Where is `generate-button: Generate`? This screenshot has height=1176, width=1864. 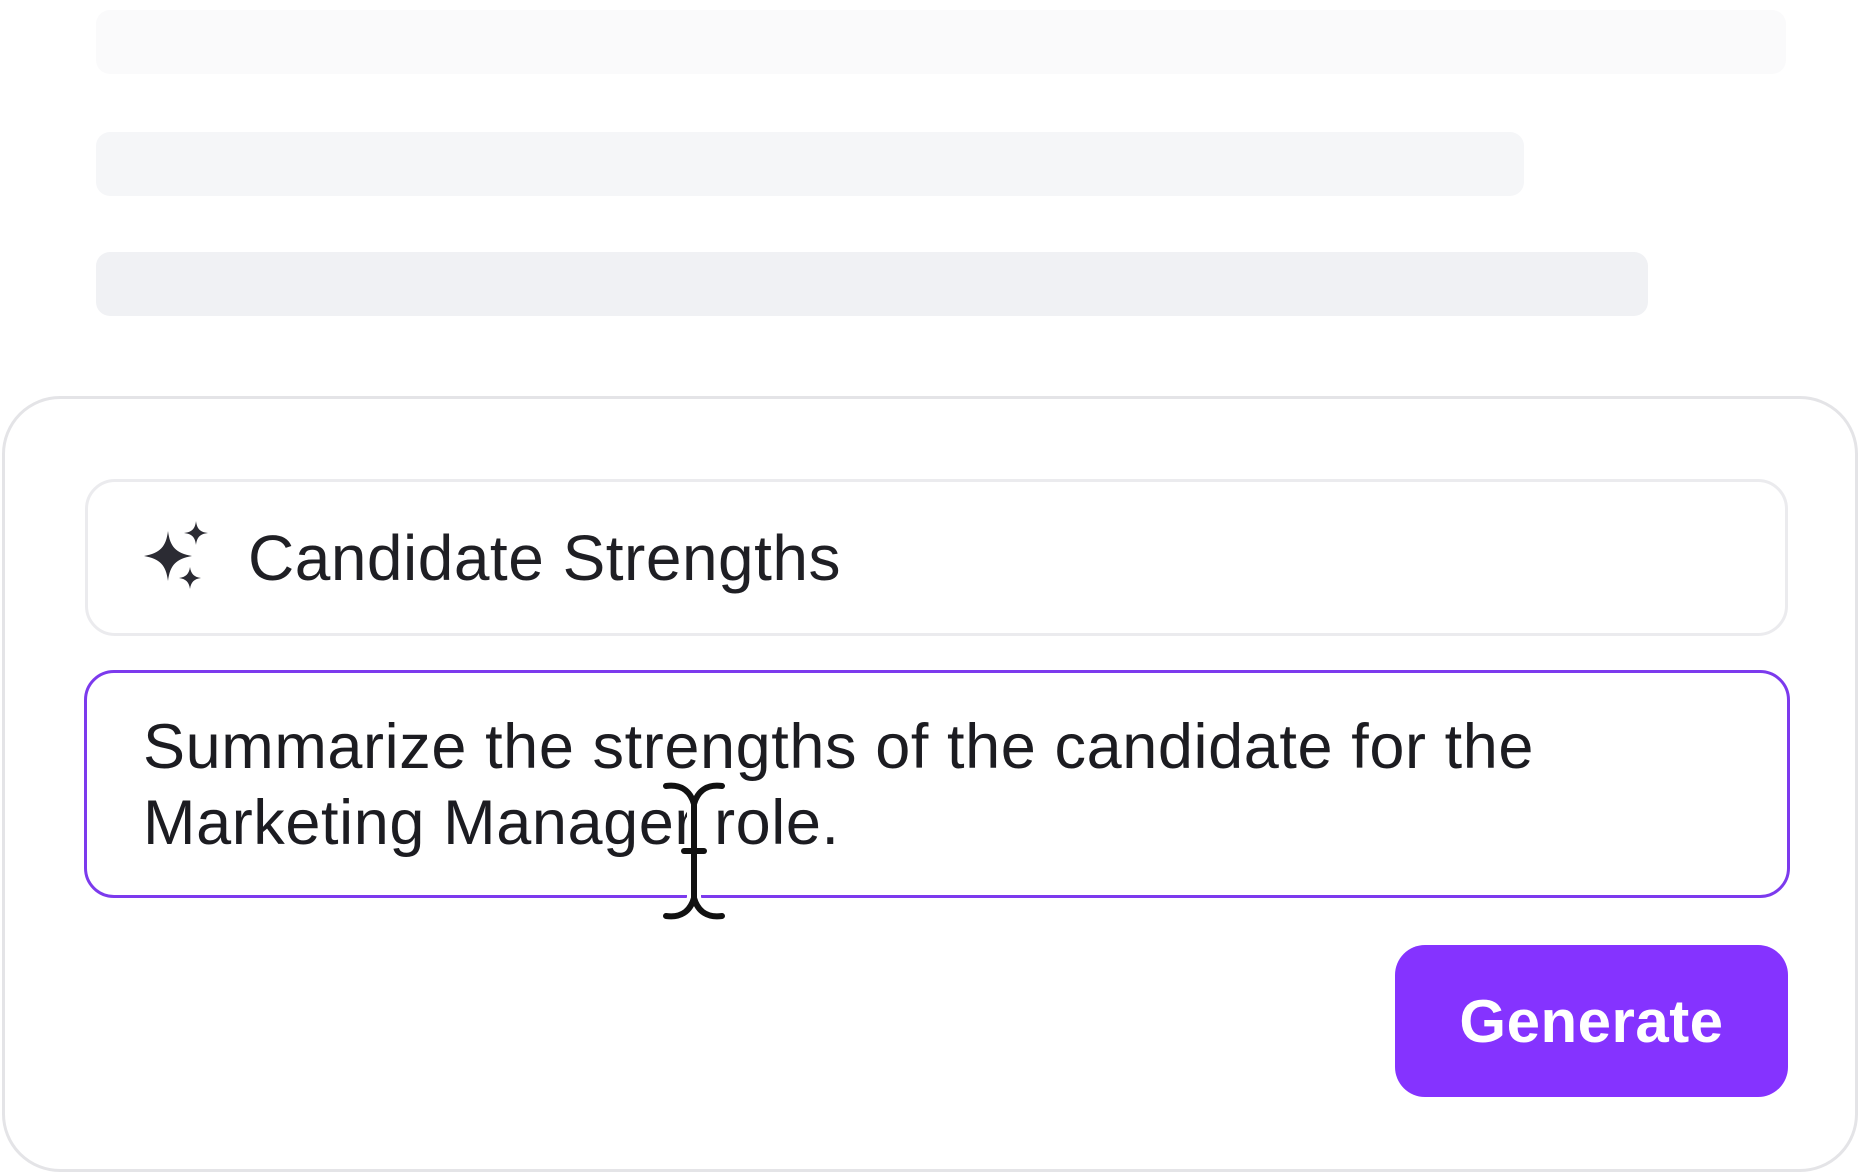
generate-button: Generate is located at coordinates (1591, 1021).